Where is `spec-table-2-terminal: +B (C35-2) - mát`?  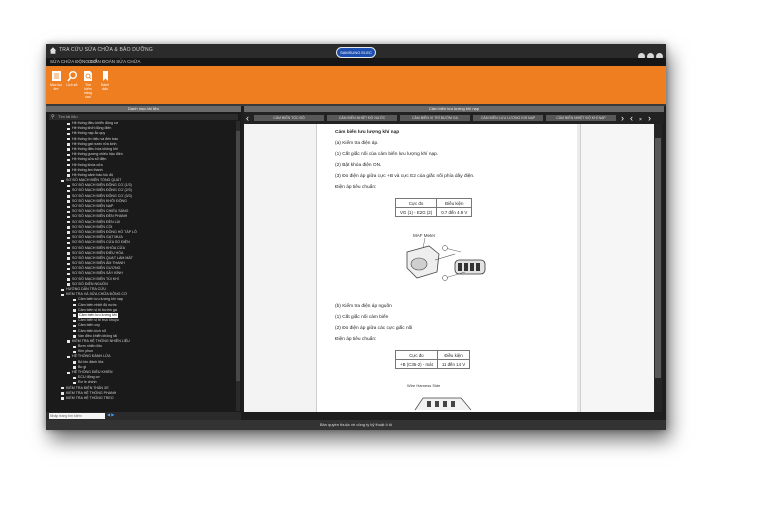 spec-table-2-terminal: +B (C35-2) - mát is located at coordinates (416, 364).